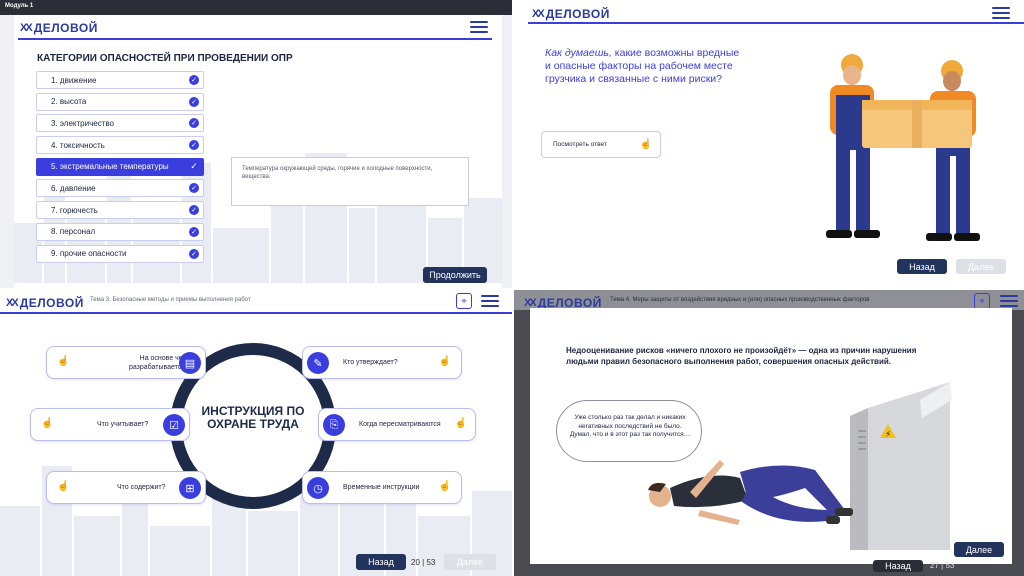 Image resolution: width=1024 pixels, height=576 pixels. I want to click on category-item: 6. давление ✓, so click(120, 188).